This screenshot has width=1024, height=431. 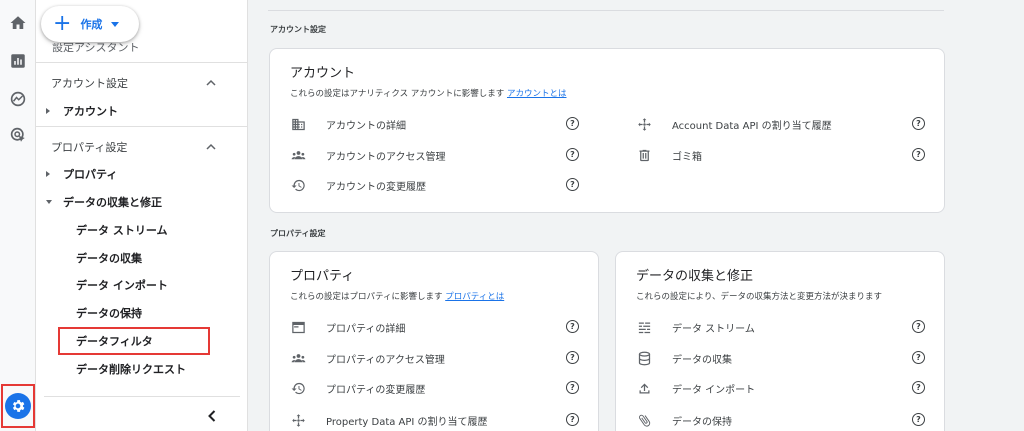 What do you see at coordinates (18, 23) in the screenshot?
I see `home-icon` at bounding box center [18, 23].